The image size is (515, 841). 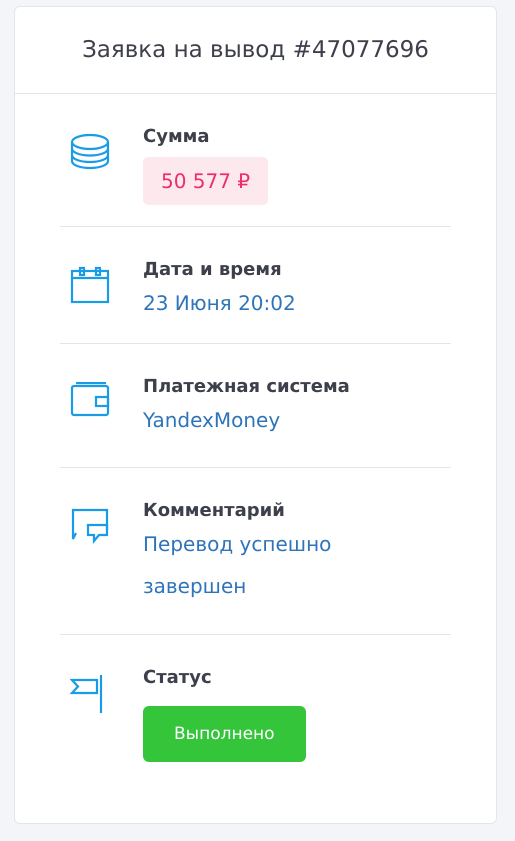 What do you see at coordinates (214, 510) in the screenshot?
I see `field-label: Комментарий` at bounding box center [214, 510].